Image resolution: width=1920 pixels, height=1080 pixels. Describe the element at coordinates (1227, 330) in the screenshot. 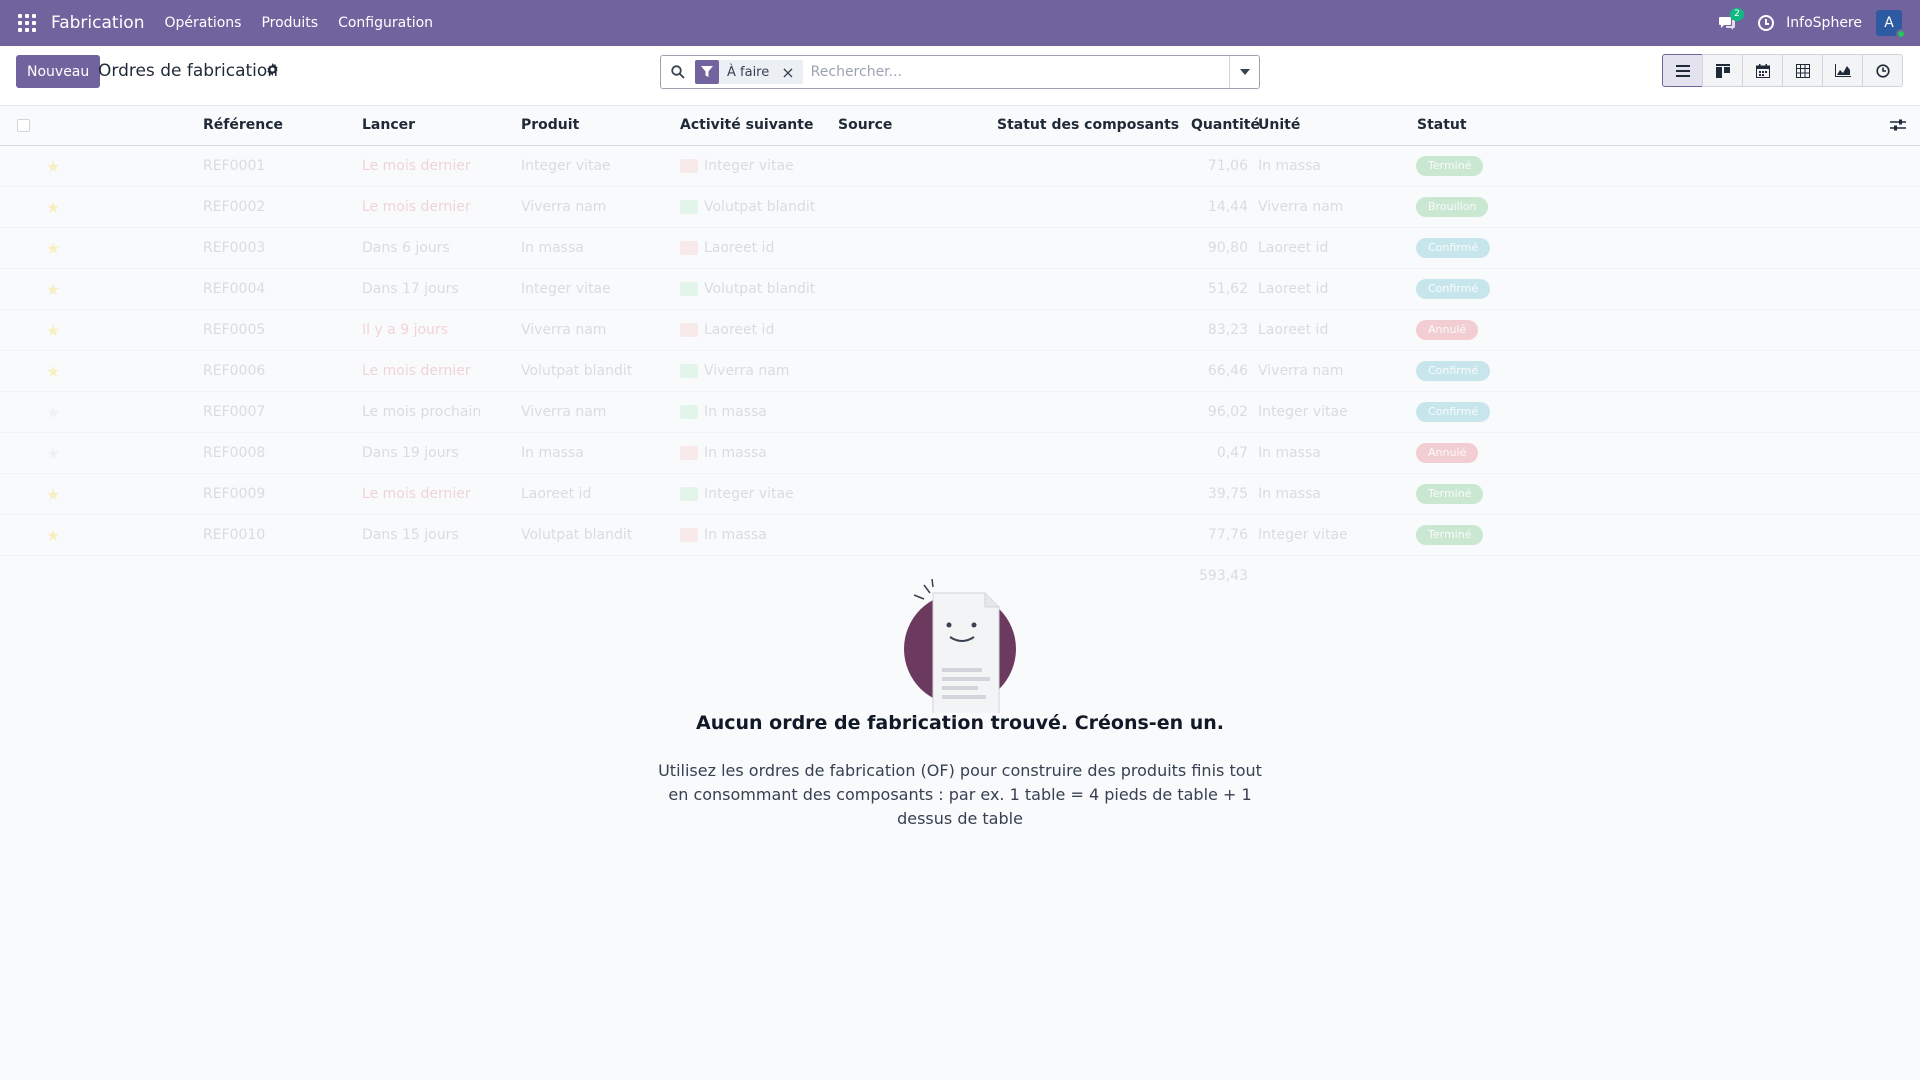

I see `cell-quantite: 83,23` at that location.